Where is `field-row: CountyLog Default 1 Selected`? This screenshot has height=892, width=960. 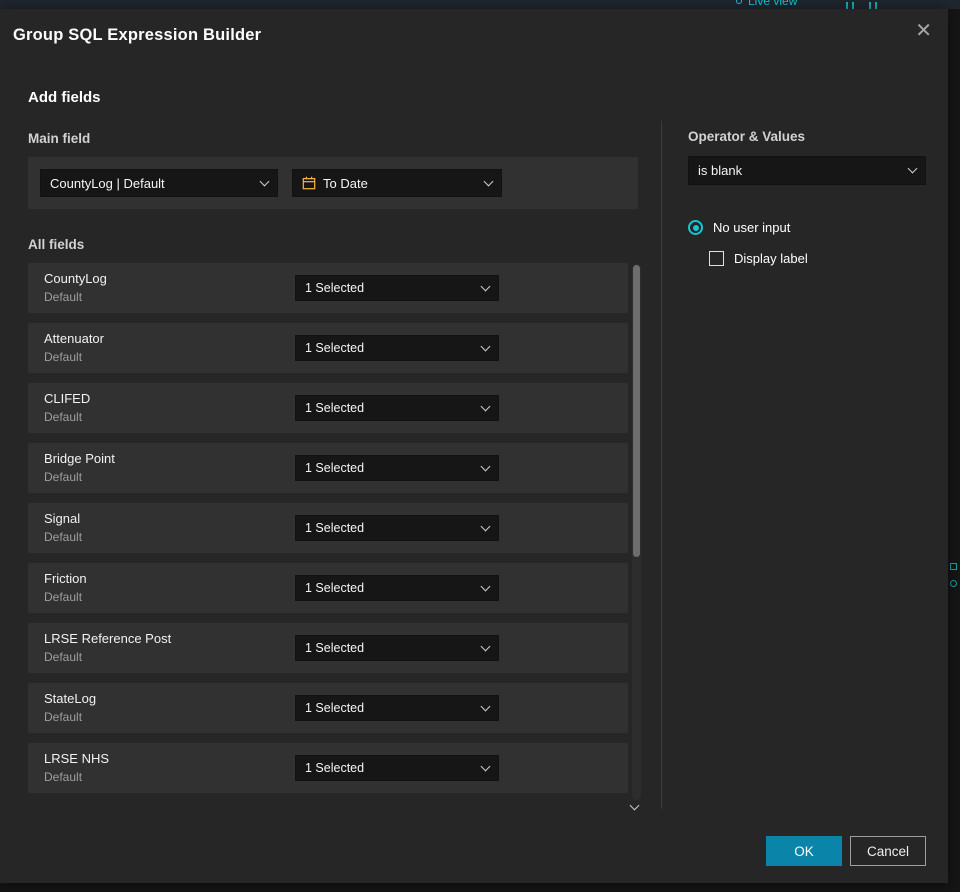
field-row: CountyLog Default 1 Selected is located at coordinates (328, 288).